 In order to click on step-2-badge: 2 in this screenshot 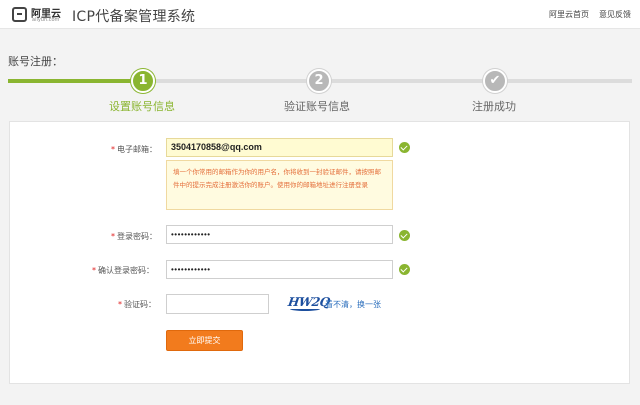, I will do `click(319, 81)`.